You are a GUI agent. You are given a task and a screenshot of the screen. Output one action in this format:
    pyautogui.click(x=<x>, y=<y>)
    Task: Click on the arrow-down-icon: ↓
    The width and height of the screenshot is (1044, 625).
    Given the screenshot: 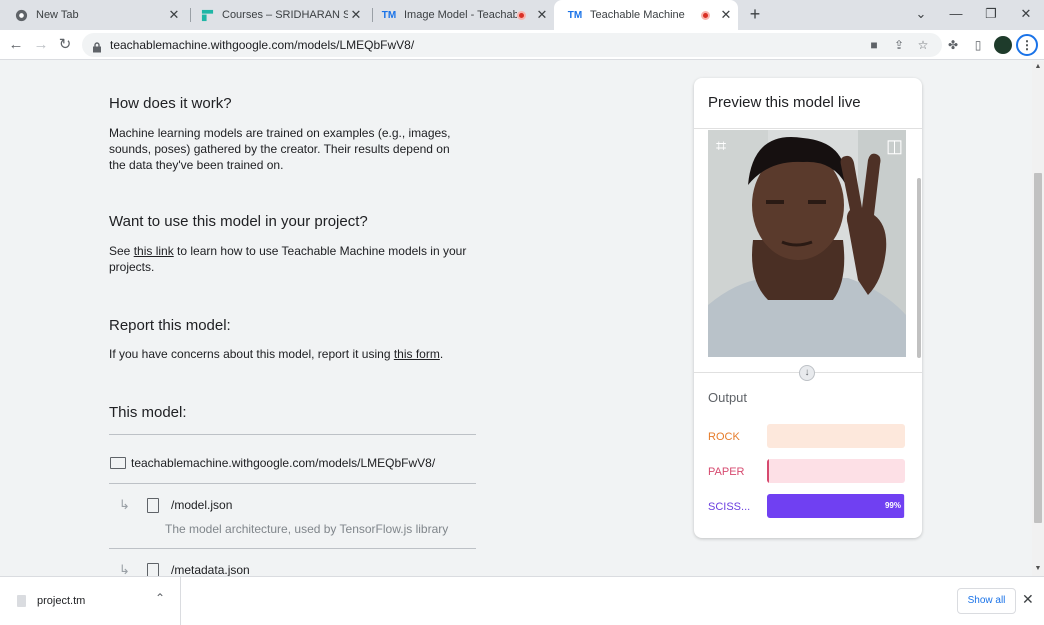 What is the action you would take?
    pyautogui.click(x=807, y=373)
    